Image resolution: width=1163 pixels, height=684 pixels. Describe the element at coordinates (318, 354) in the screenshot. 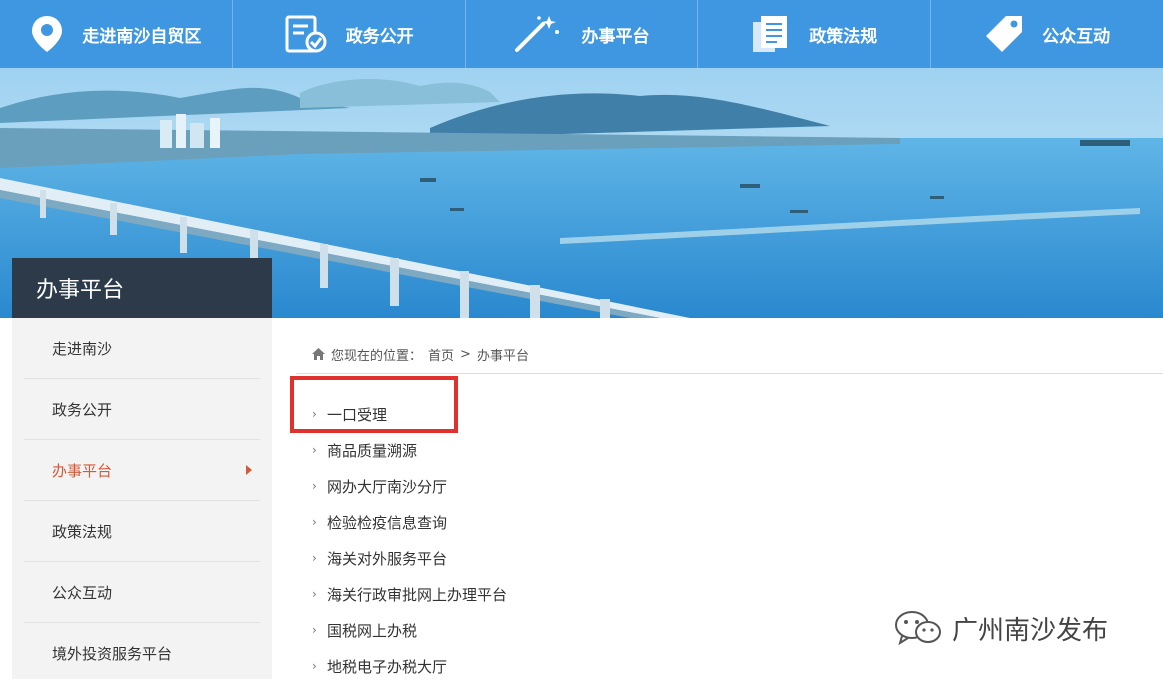

I see `home-icon` at that location.